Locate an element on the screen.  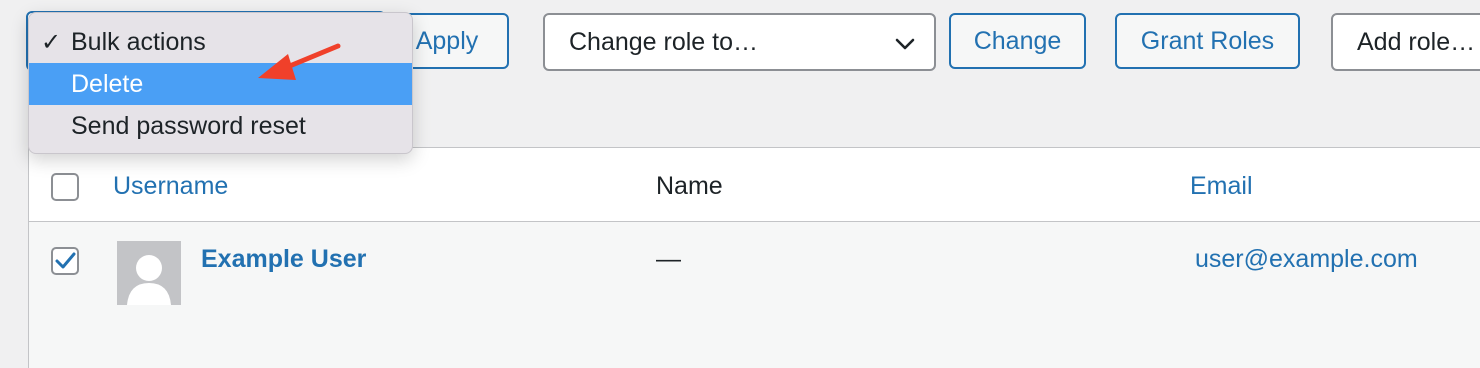
change-button: Change is located at coordinates (1017, 41).